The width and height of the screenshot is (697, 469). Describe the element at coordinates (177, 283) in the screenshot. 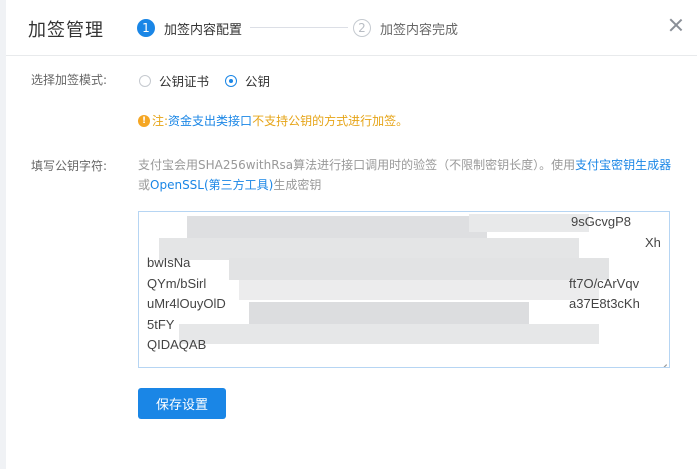

I see `key-fragment: QYm/bSirl` at that location.